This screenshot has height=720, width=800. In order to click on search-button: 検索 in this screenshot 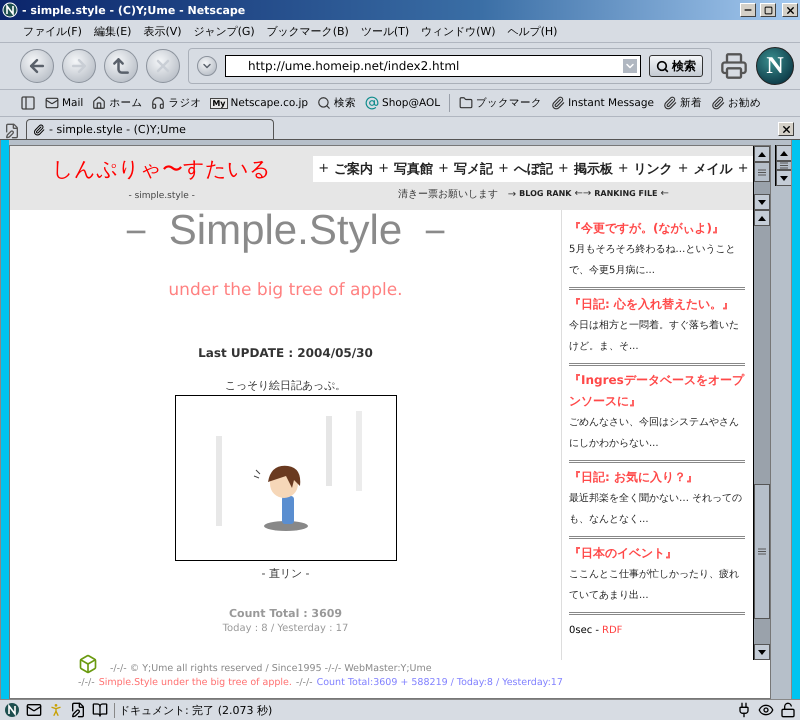, I will do `click(676, 66)`.